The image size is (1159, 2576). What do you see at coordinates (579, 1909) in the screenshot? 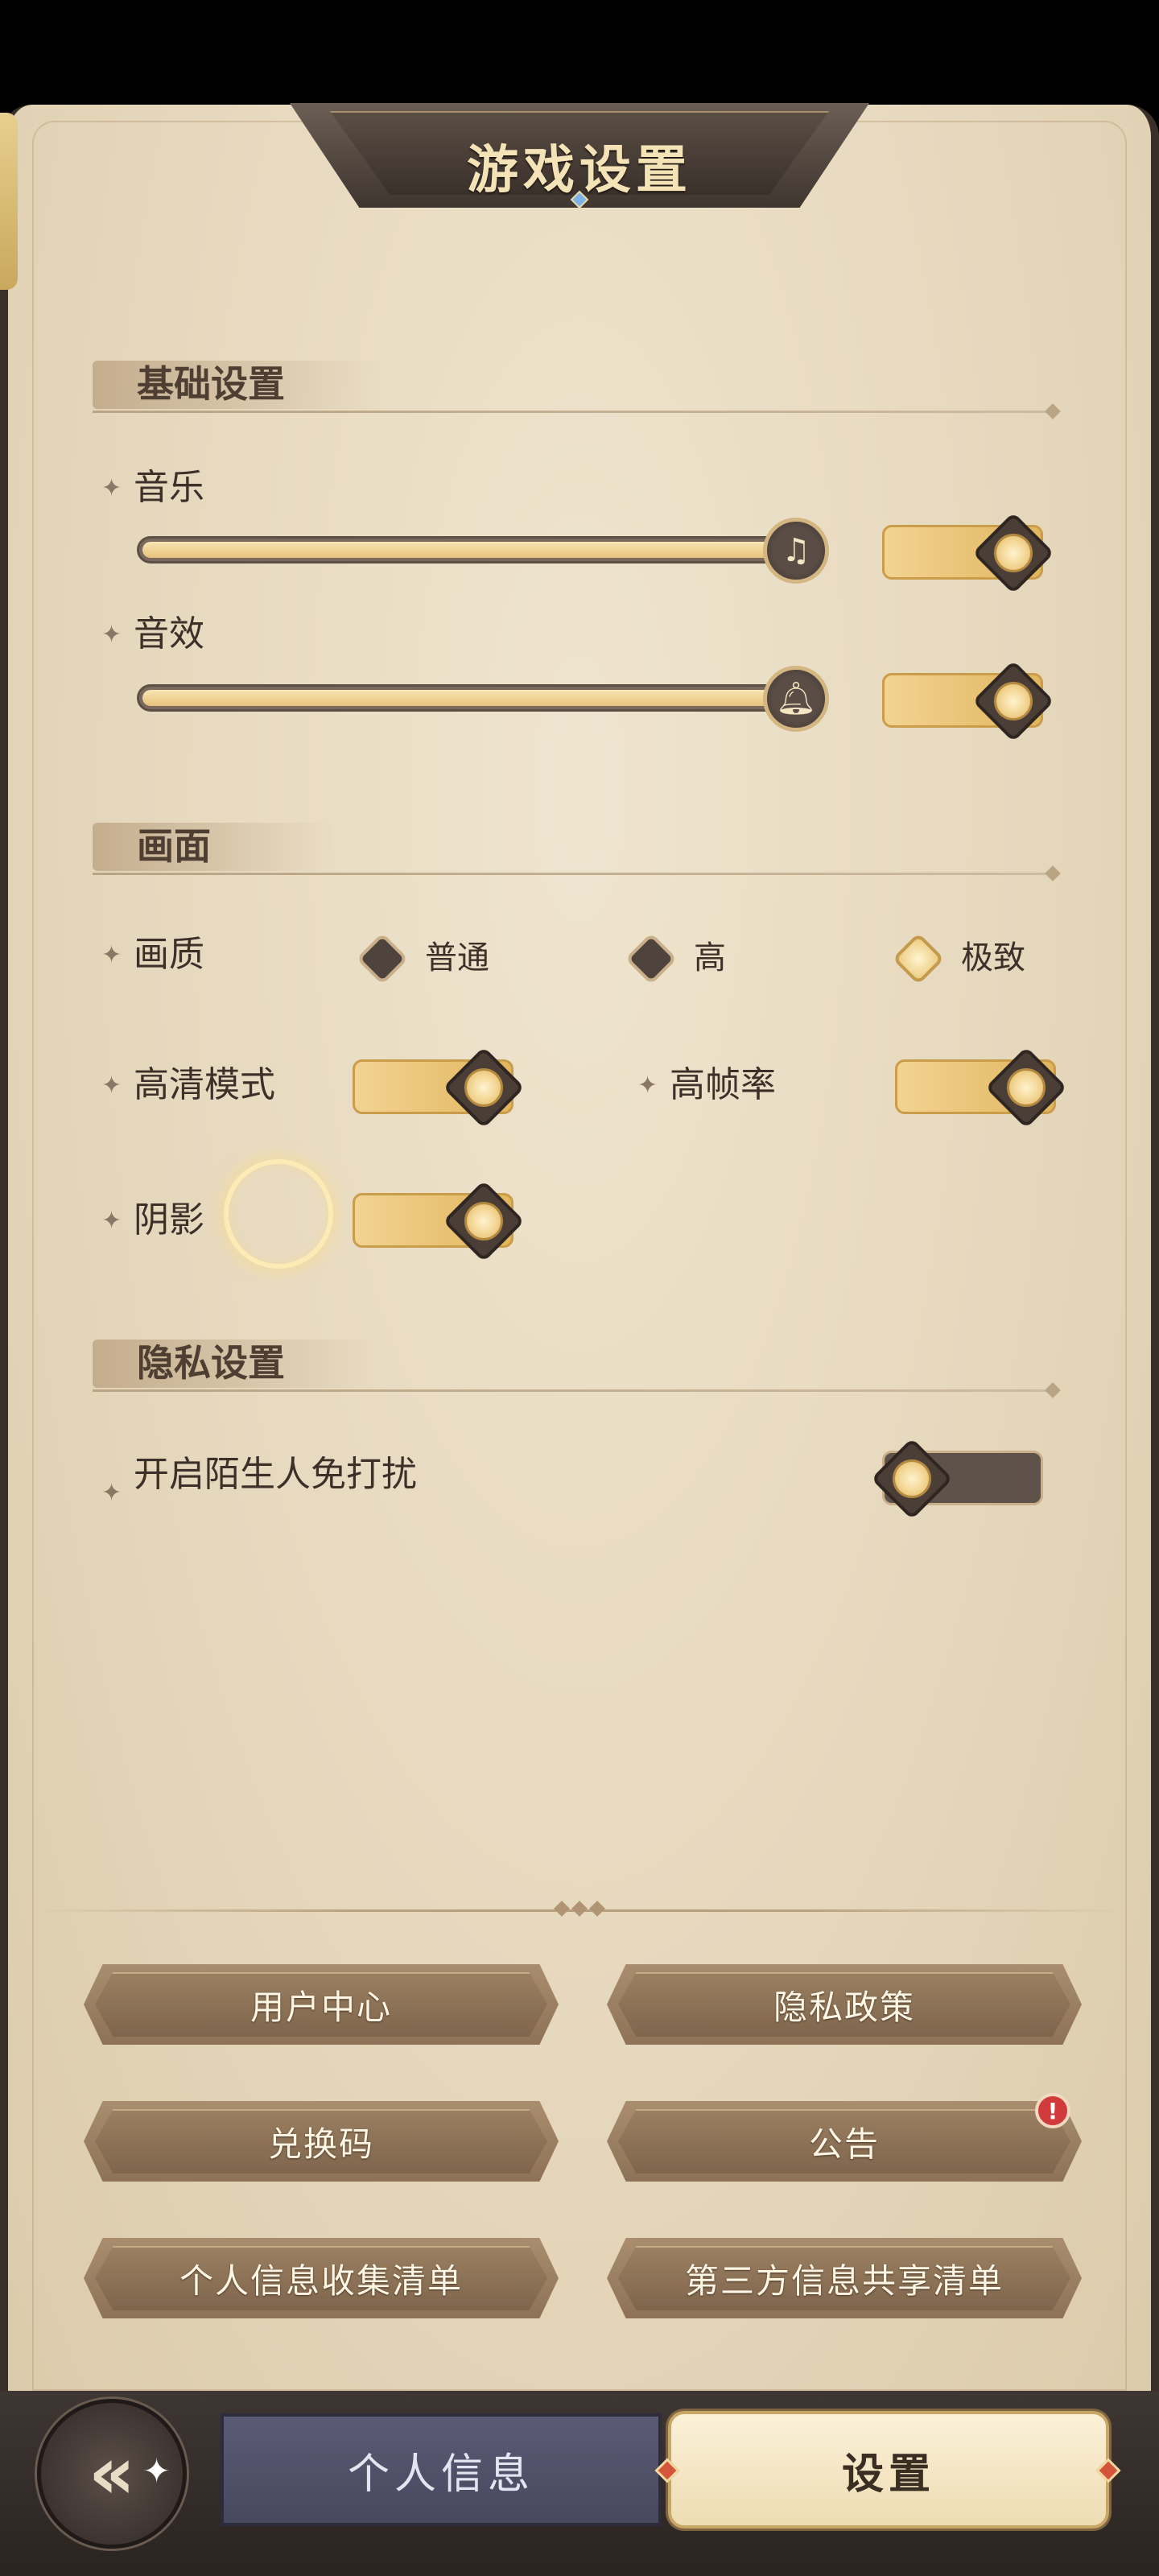
I see `divider-ornament` at bounding box center [579, 1909].